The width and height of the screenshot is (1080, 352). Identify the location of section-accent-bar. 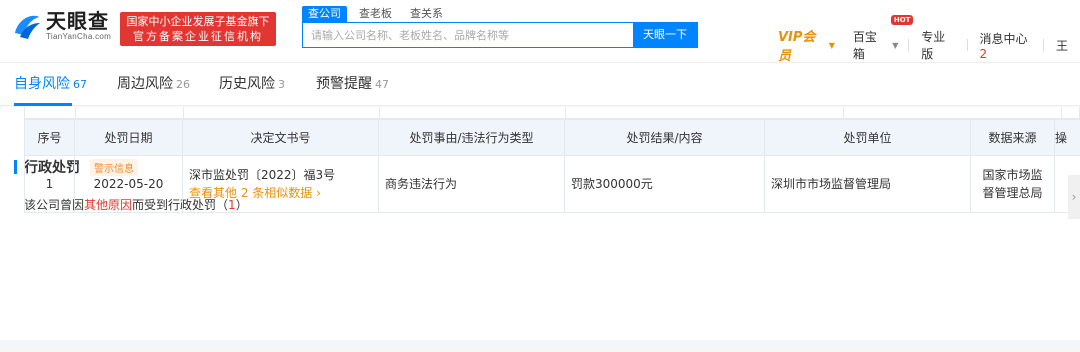
(15, 167).